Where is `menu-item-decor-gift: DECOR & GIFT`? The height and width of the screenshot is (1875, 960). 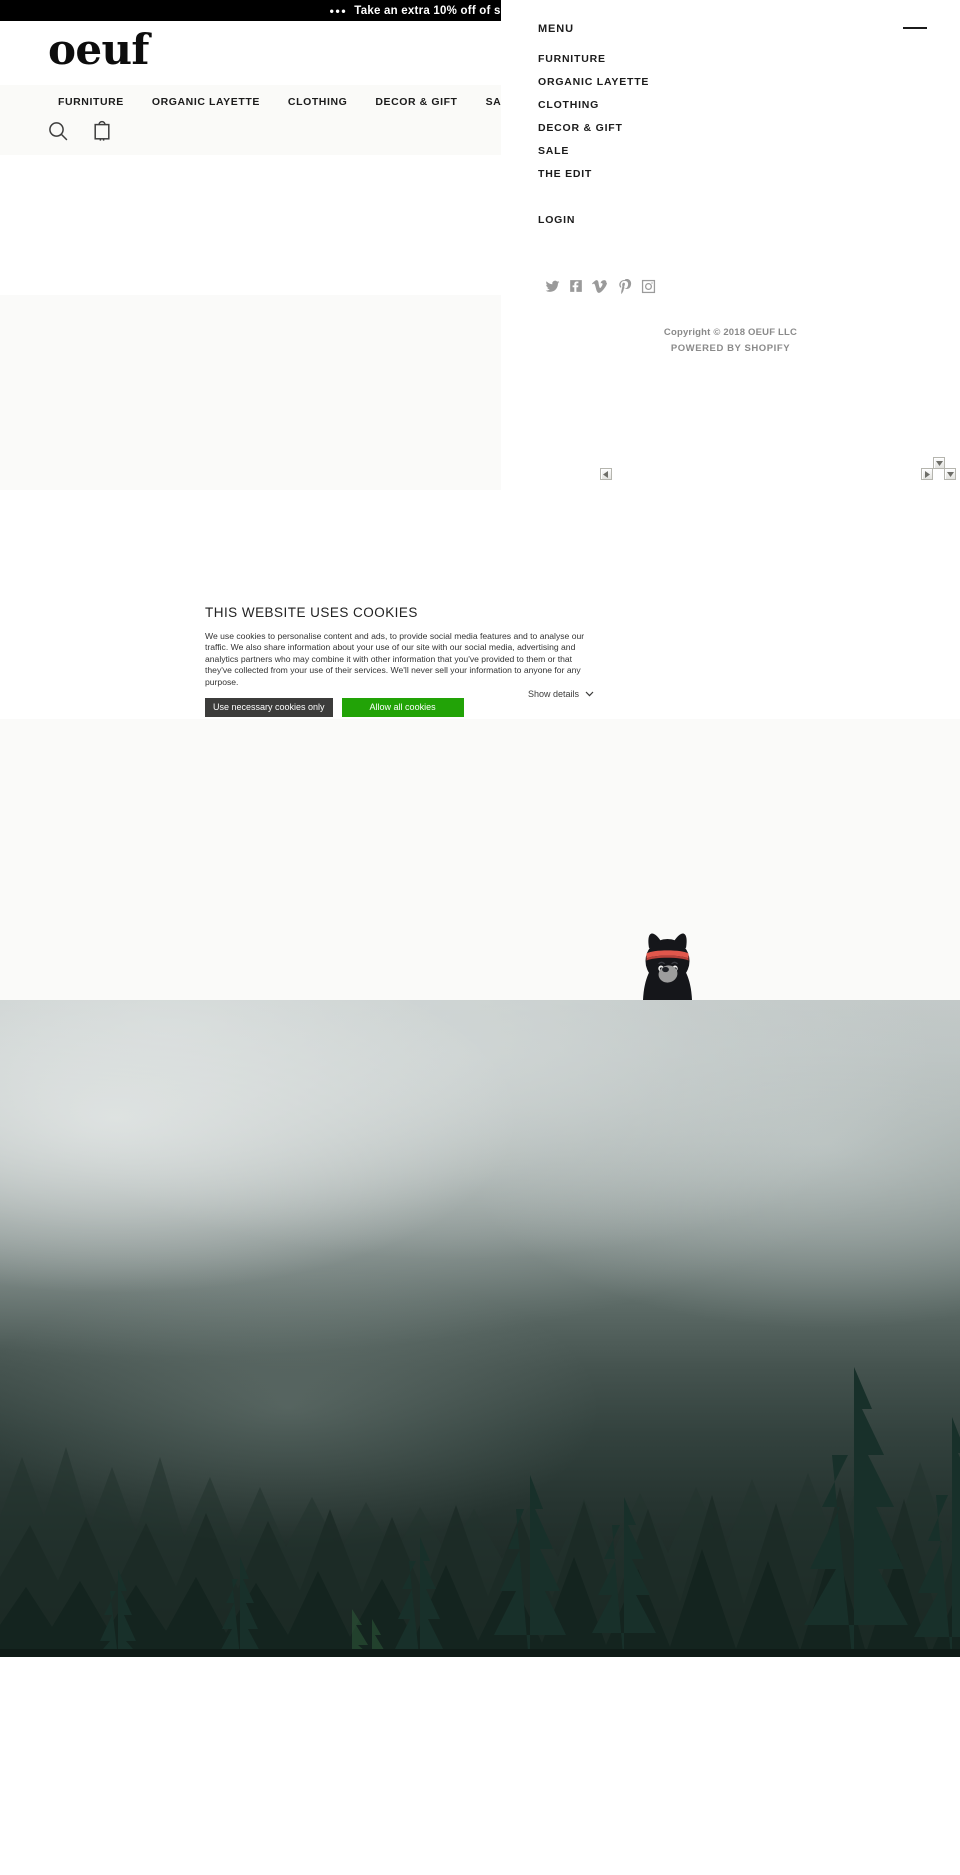
menu-item-decor-gift: DECOR & GIFT is located at coordinates (688, 128).